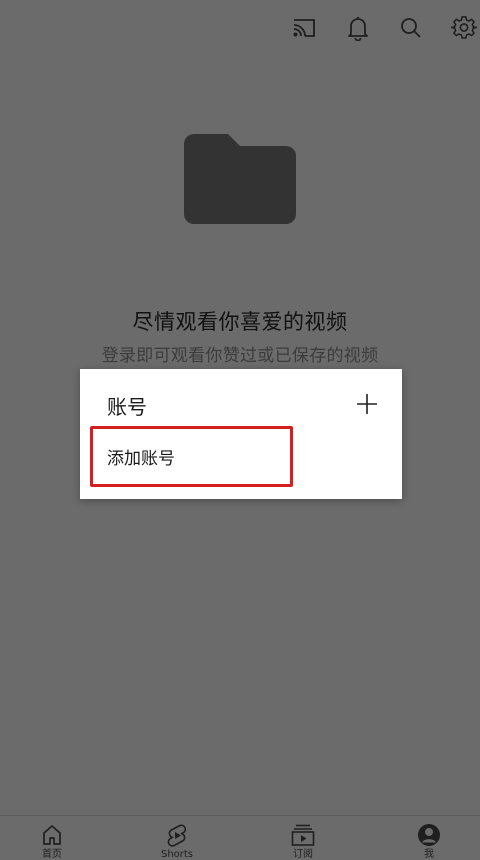  Describe the element at coordinates (303, 835) in the screenshot. I see `subscriptions-icon` at that location.